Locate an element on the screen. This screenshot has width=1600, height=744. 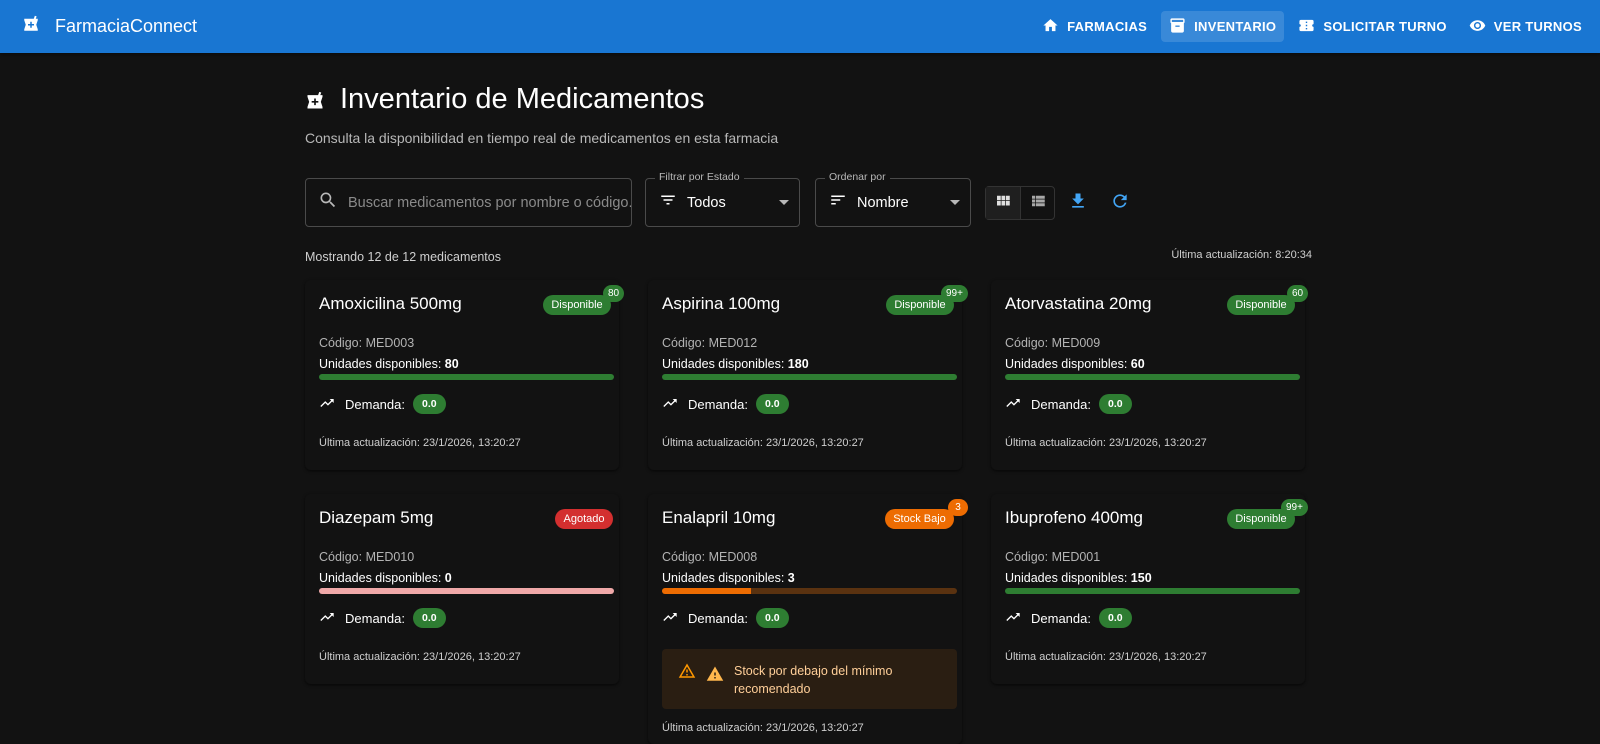
last-update: Última actualización: 8:20:34 is located at coordinates (1241, 255).